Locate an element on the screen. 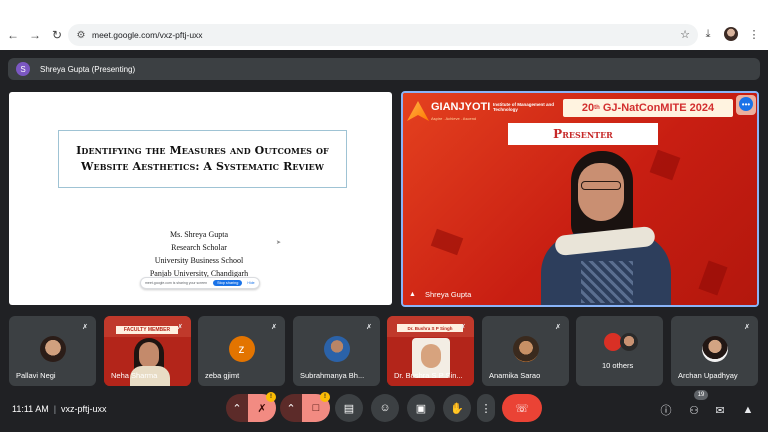  profile-avatar is located at coordinates (731, 34).